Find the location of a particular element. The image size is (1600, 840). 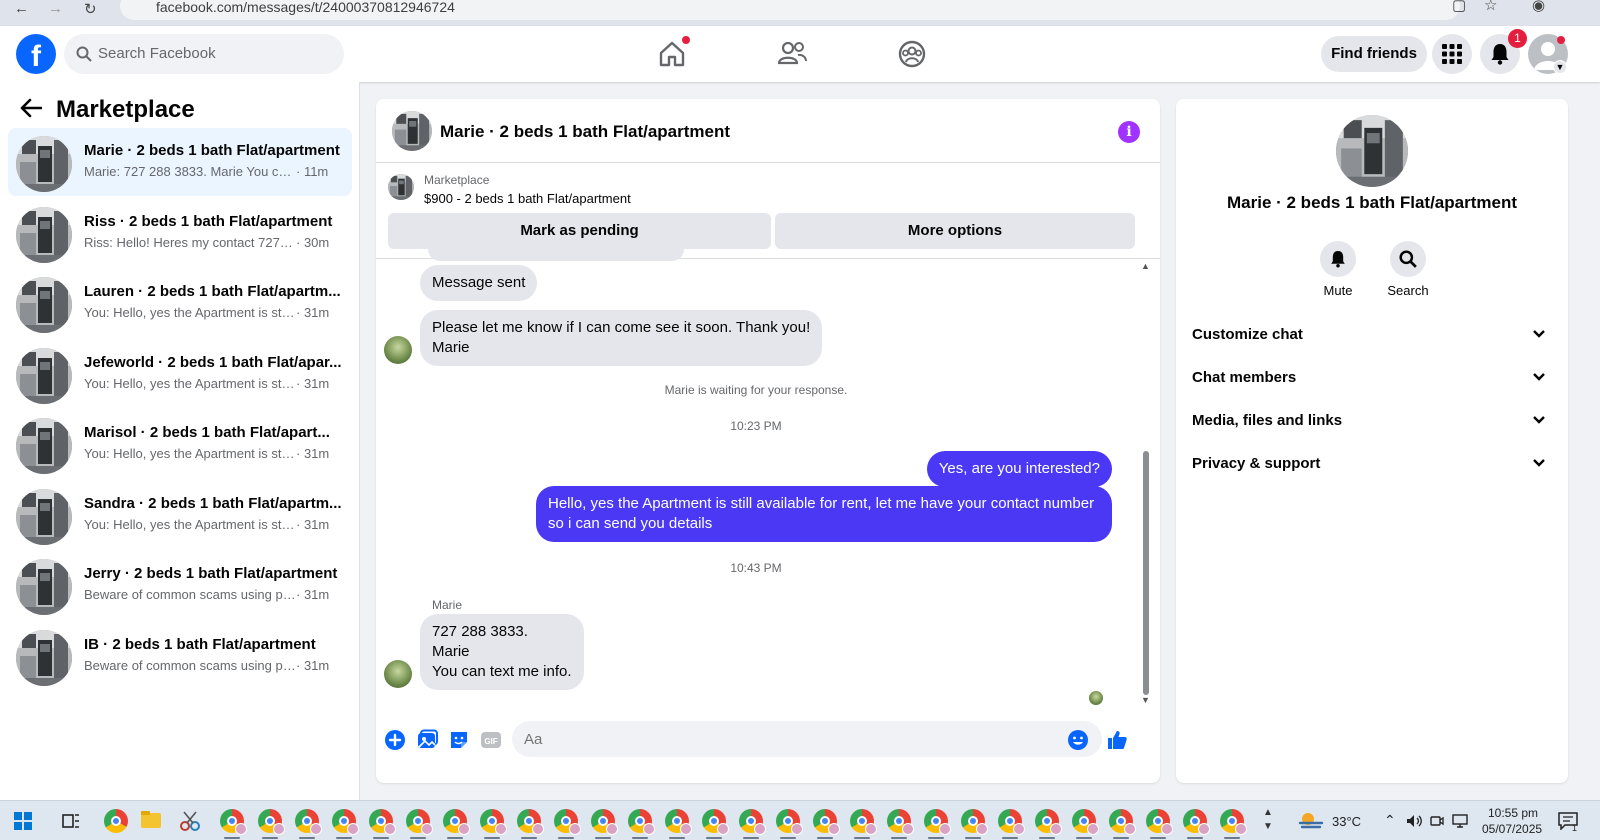

windows-start-icon is located at coordinates (23, 821).